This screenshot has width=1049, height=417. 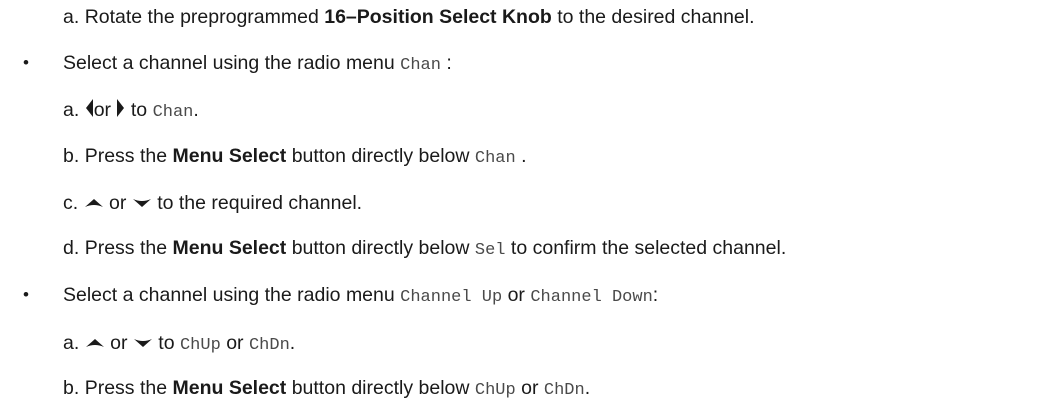 What do you see at coordinates (591, 297) in the screenshot?
I see `menu-code-channel-down: Channel Down` at bounding box center [591, 297].